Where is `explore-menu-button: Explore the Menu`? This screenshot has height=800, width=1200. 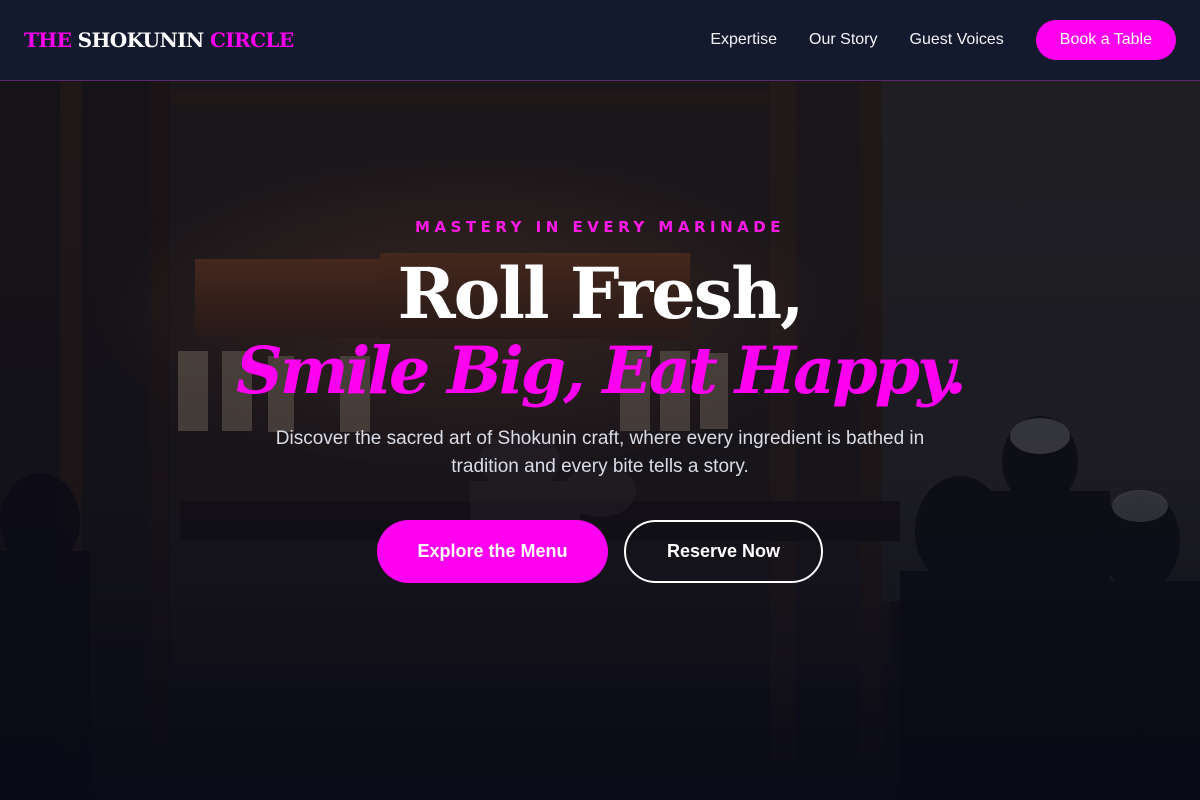
explore-menu-button: Explore the Menu is located at coordinates (492, 551).